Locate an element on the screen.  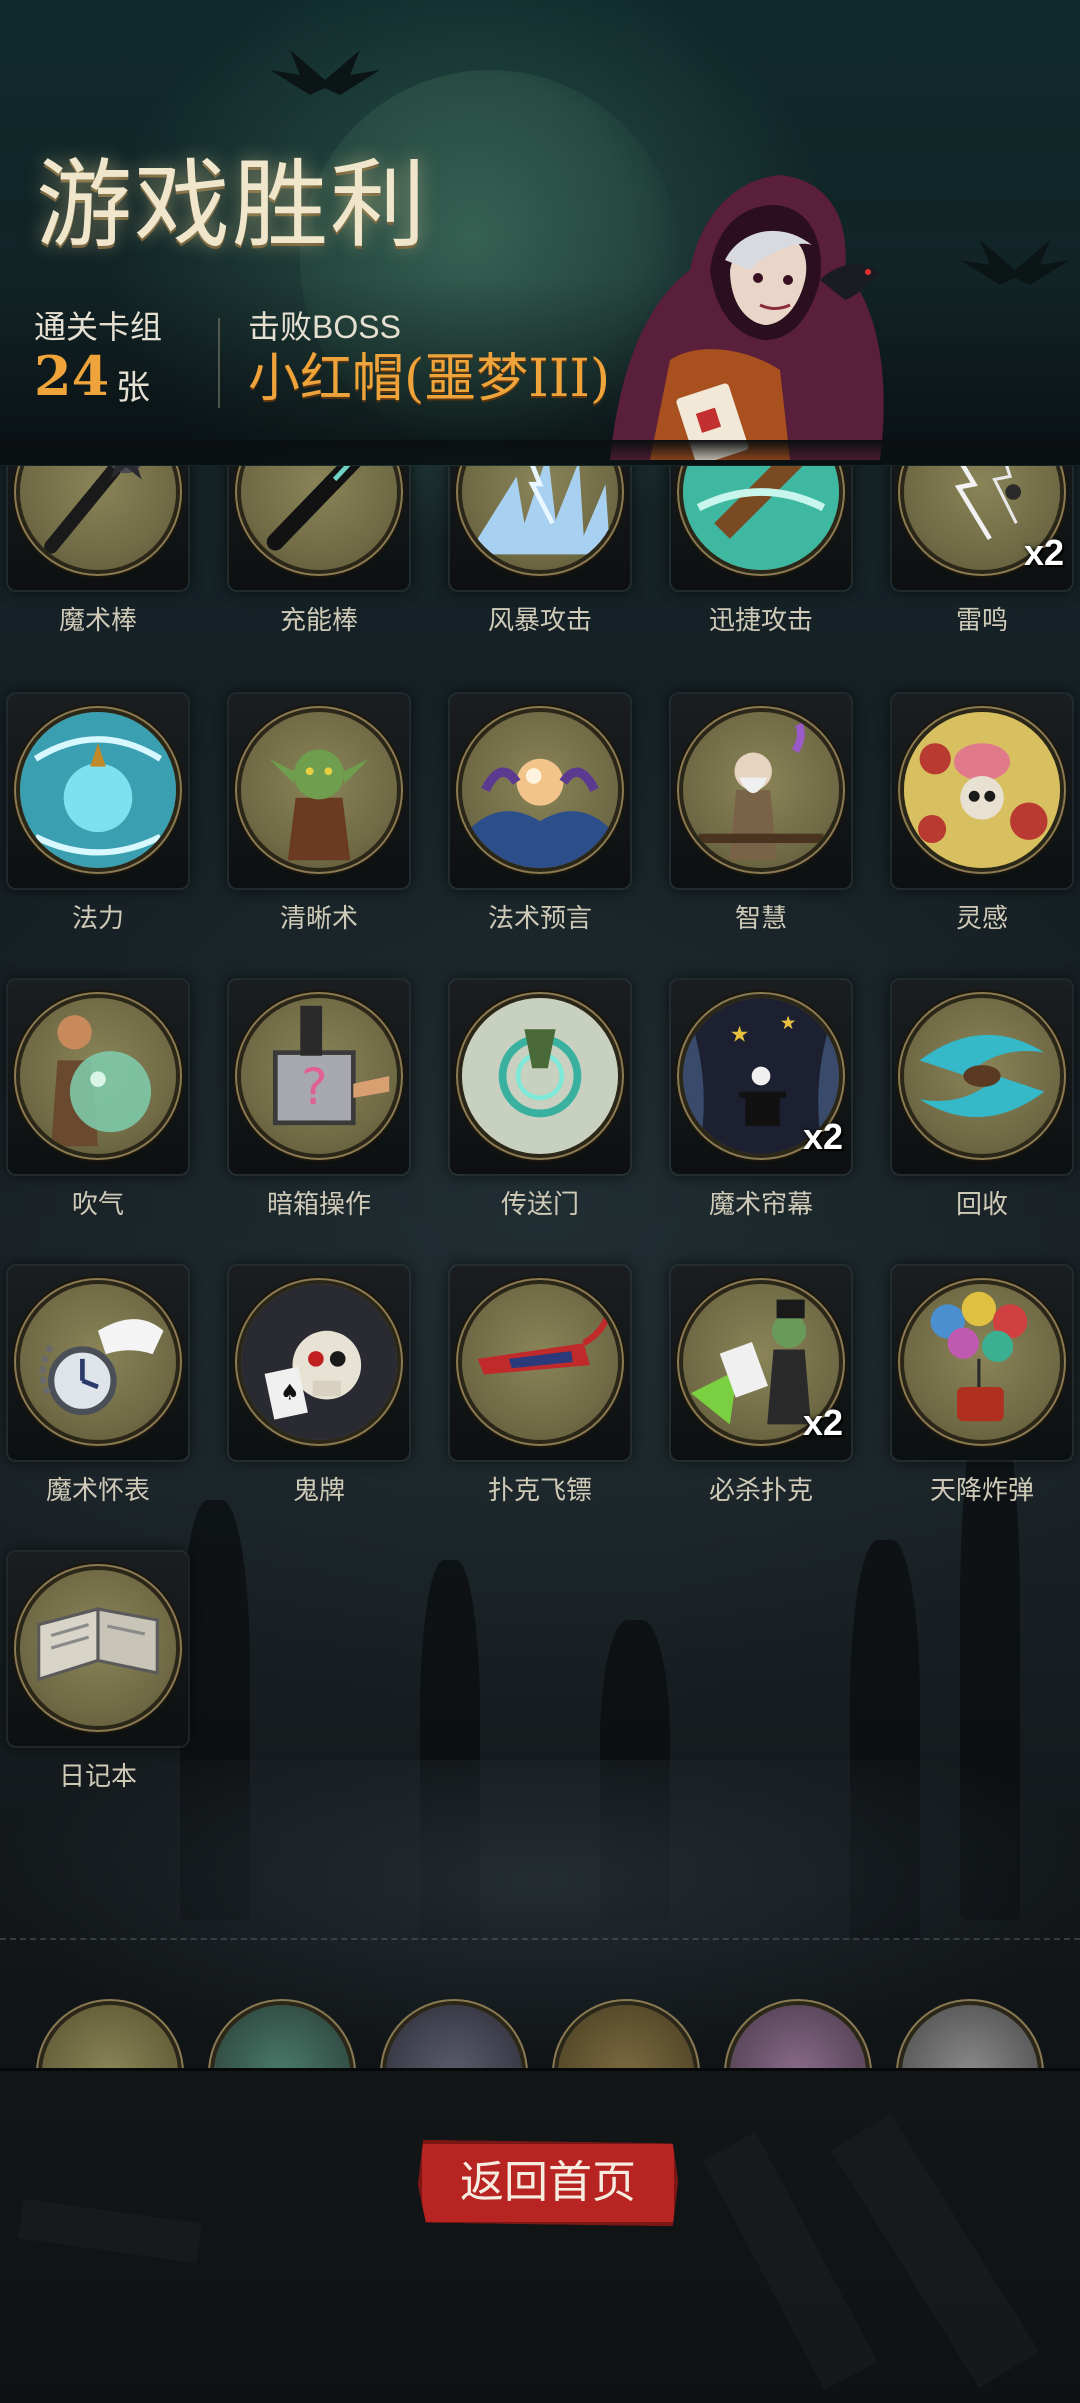
card-item: ? 暗箱操作 is located at coordinates (319, 1099).